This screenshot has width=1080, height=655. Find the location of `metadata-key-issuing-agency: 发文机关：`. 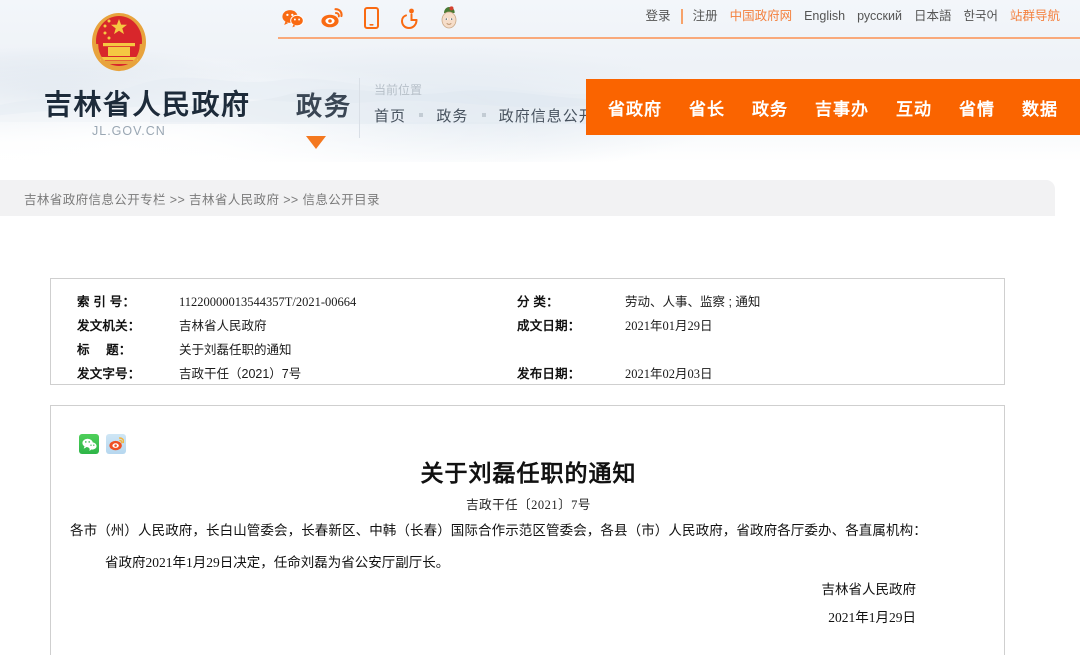

metadata-key-issuing-agency: 发文机关： is located at coordinates (109, 326).